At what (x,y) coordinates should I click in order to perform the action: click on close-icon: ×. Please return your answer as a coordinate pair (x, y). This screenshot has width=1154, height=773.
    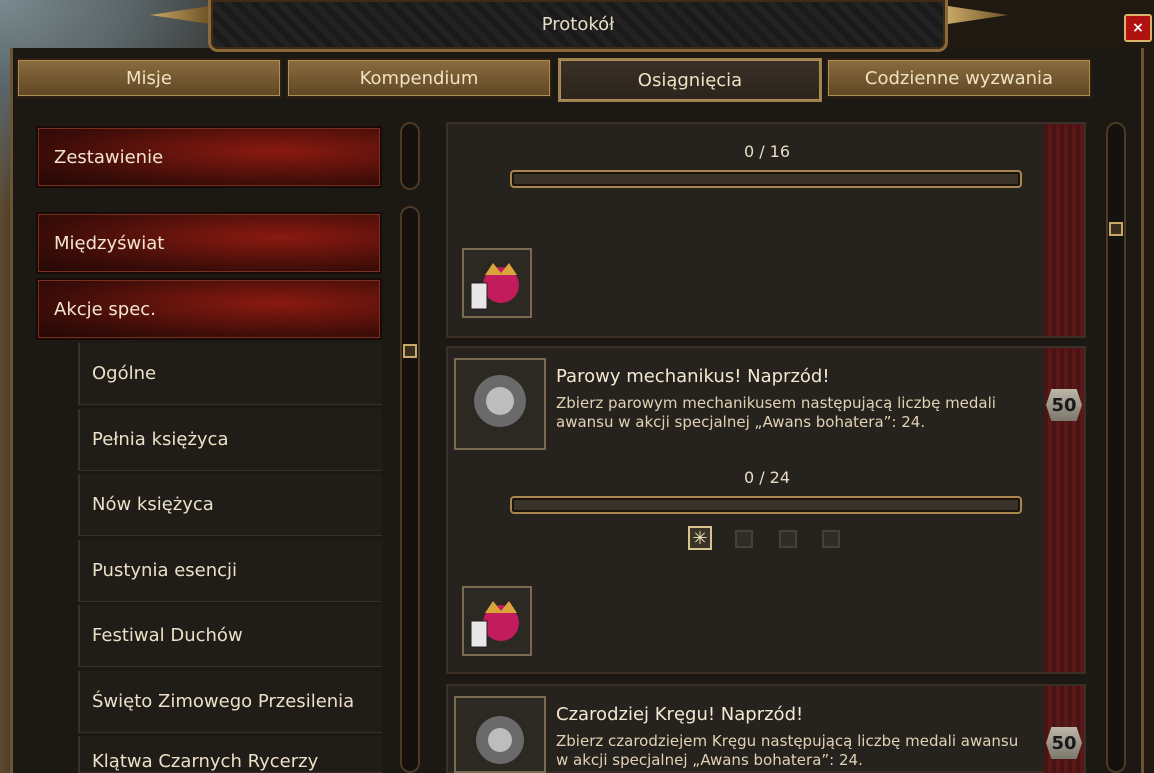
    Looking at the image, I should click on (1138, 28).